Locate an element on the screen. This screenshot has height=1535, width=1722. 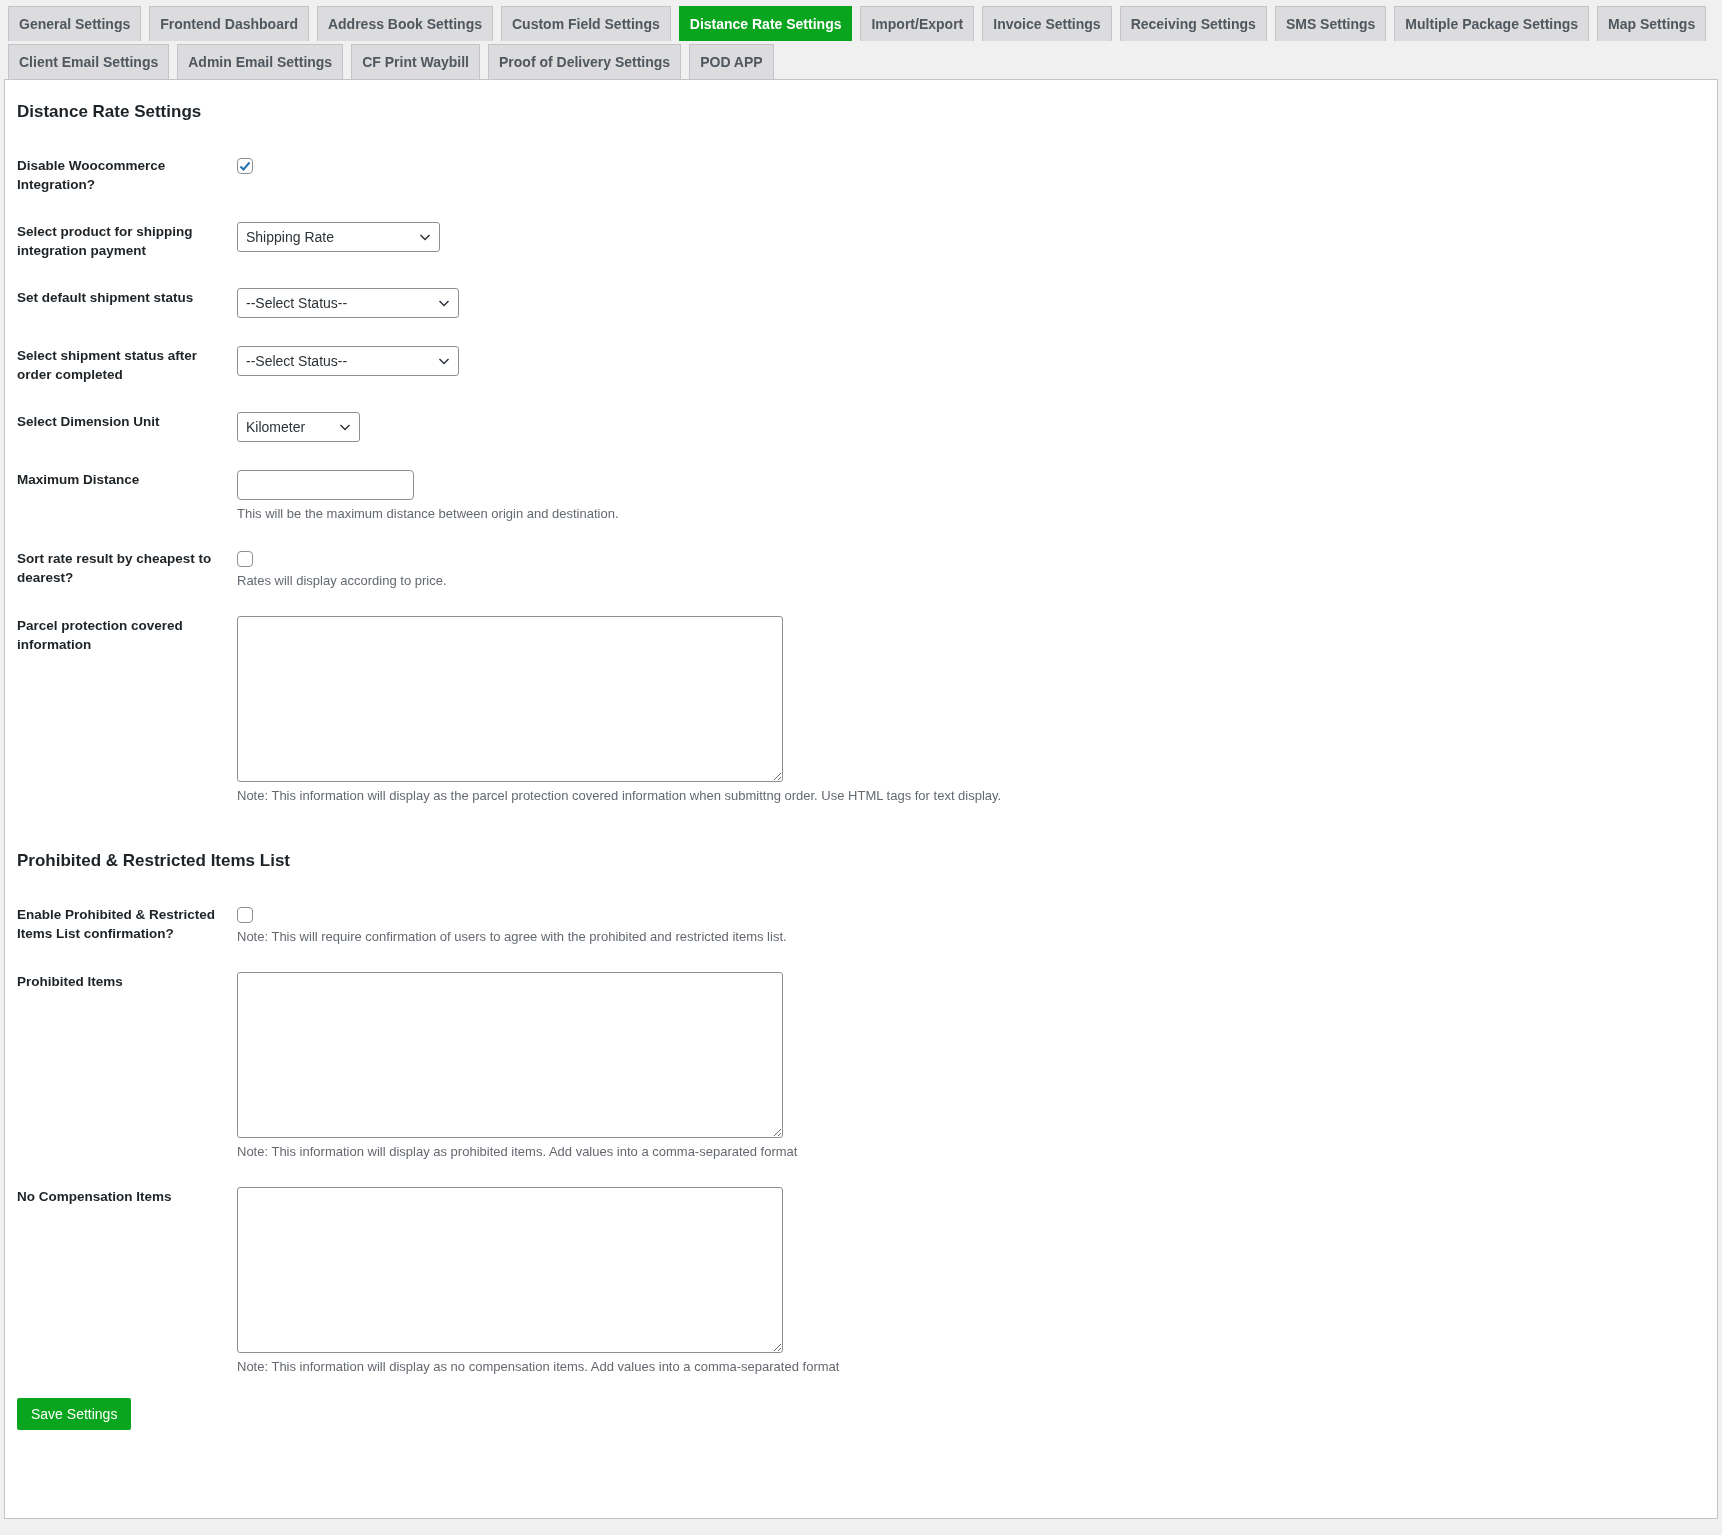
section-heading: Distance Rate Settings is located at coordinates (110, 112).